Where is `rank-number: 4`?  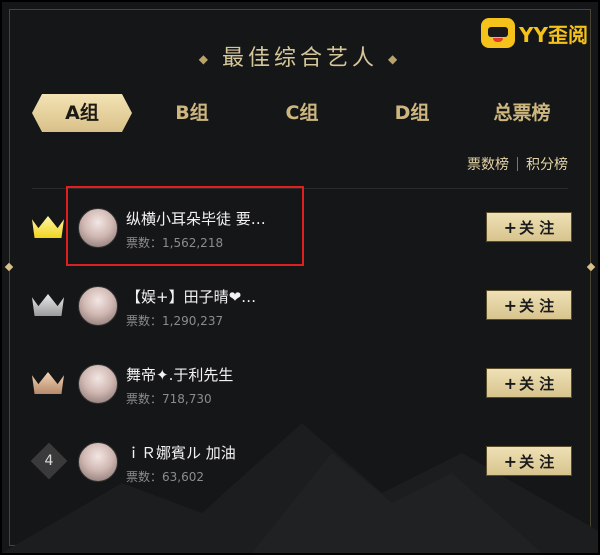
rank-number: 4 is located at coordinates (49, 461).